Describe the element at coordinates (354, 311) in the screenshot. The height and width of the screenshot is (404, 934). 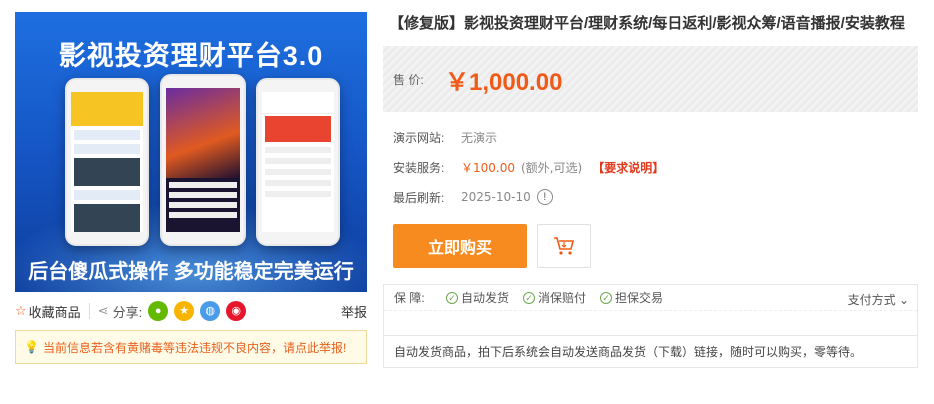
I see `report-link: 举报` at that location.